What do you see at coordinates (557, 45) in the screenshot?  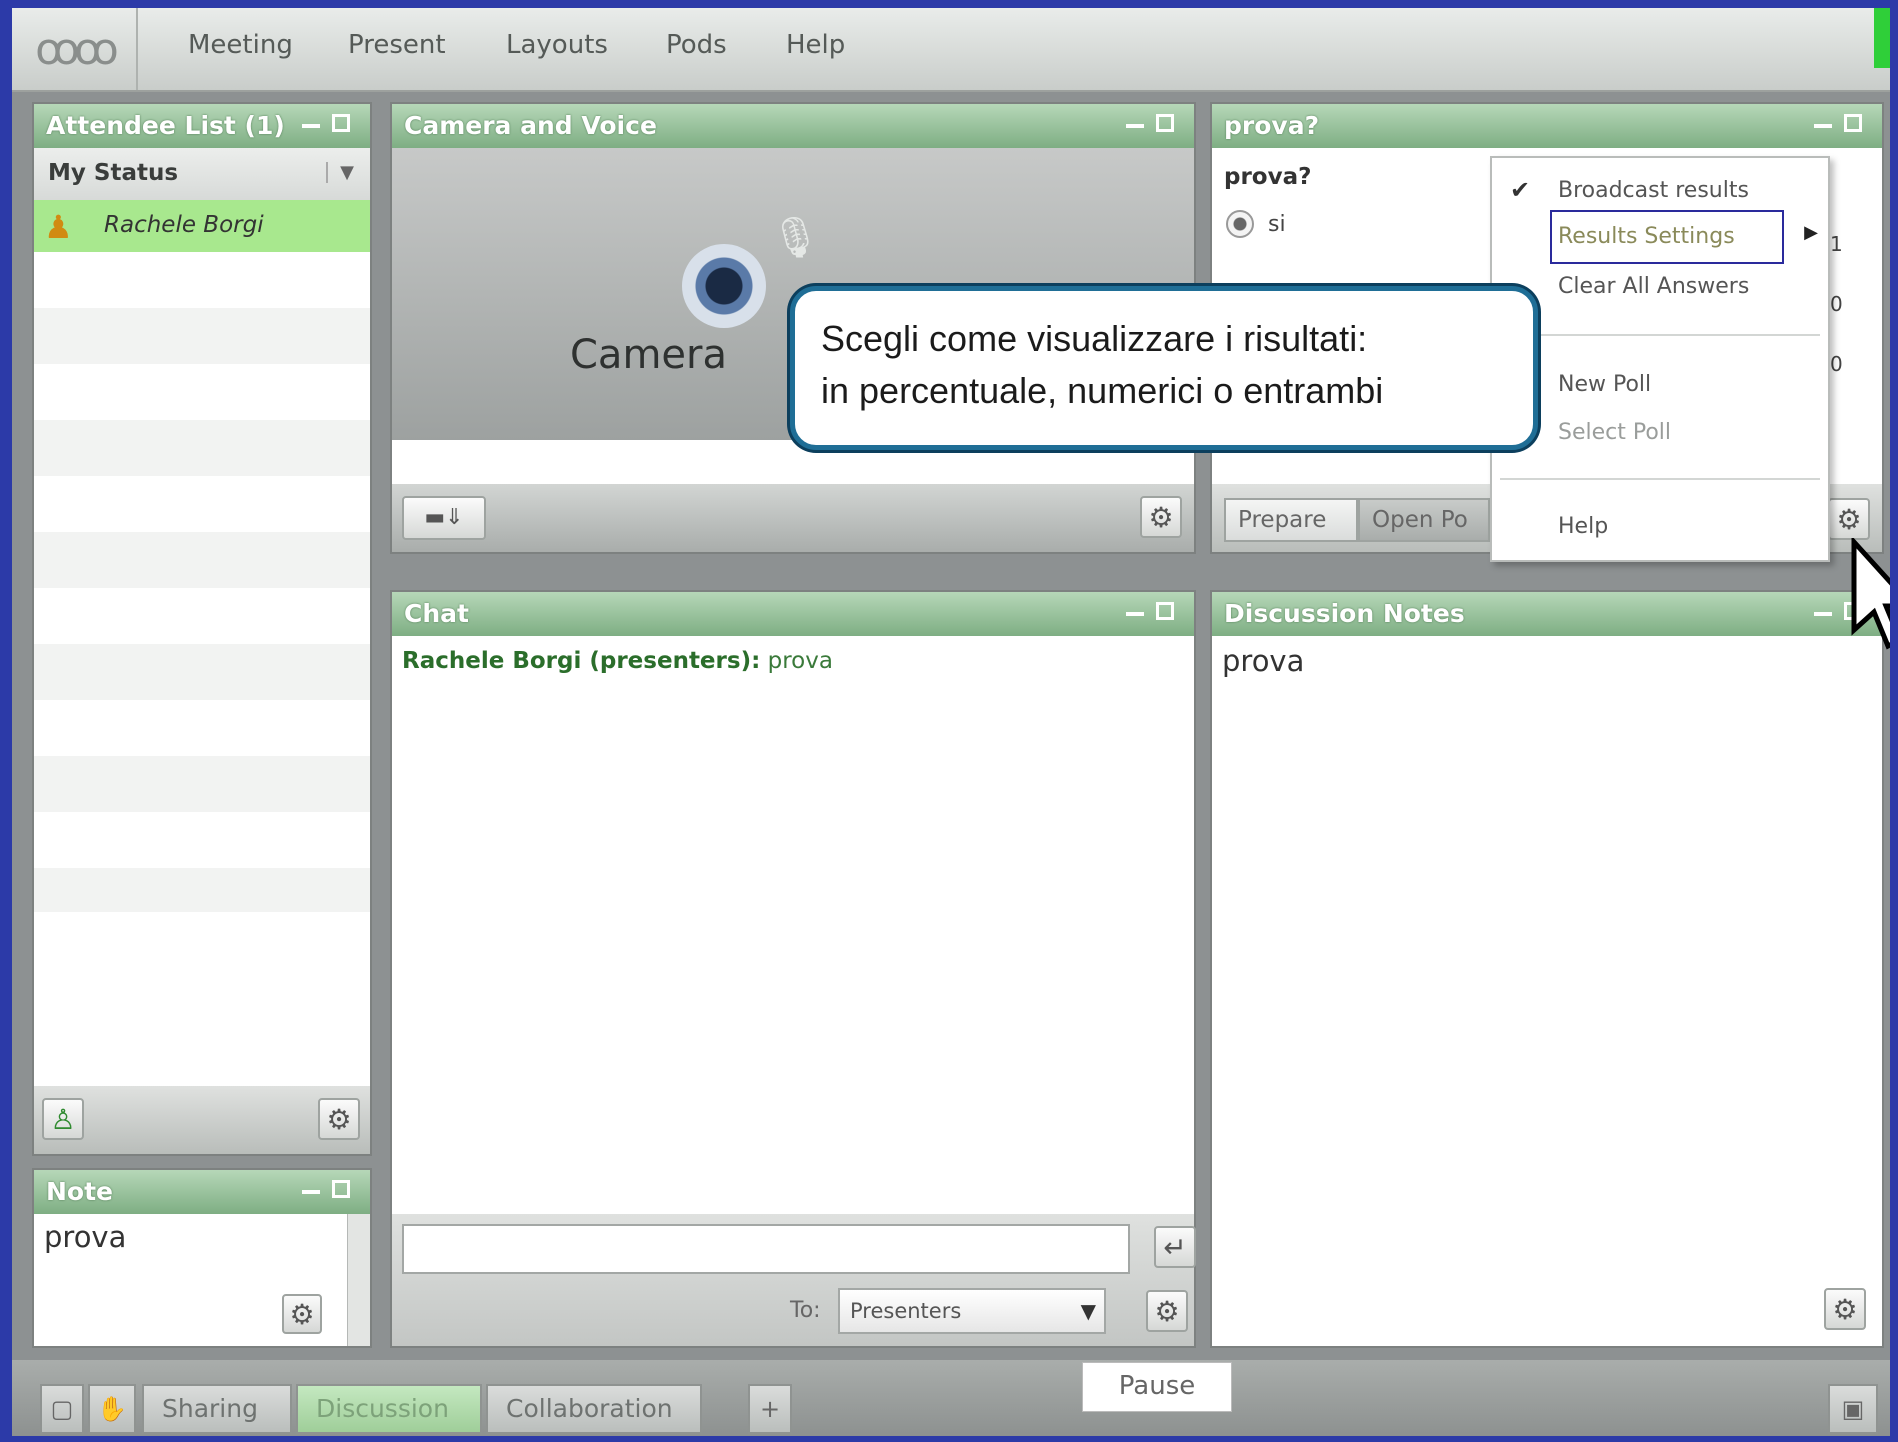 I see `menu-layouts: Layouts` at bounding box center [557, 45].